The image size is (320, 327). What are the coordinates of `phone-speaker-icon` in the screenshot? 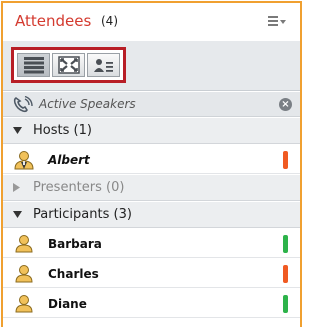 It's located at (23, 104).